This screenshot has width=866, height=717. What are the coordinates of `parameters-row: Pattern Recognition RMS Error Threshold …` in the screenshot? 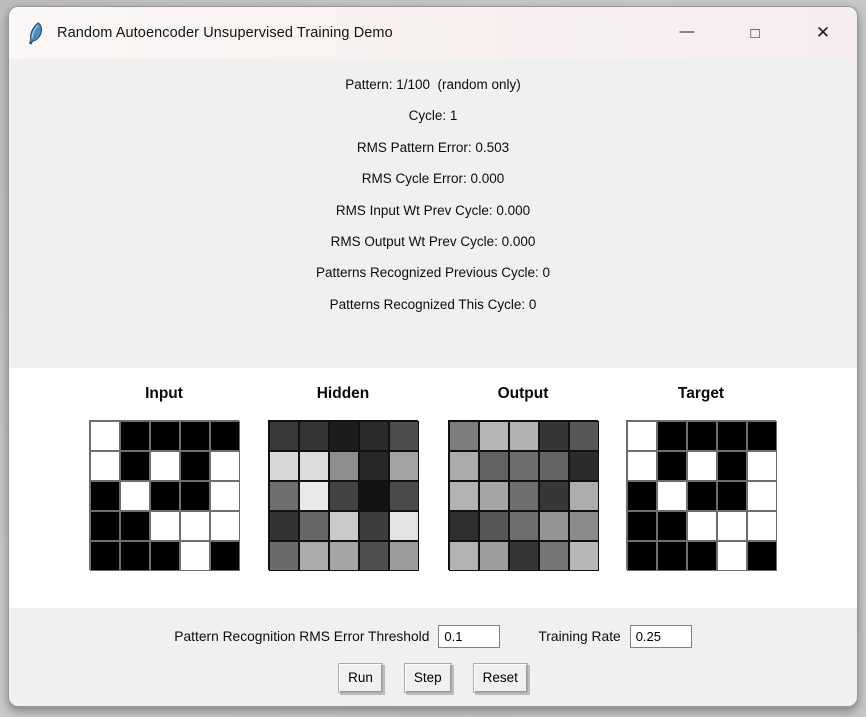 It's located at (433, 636).